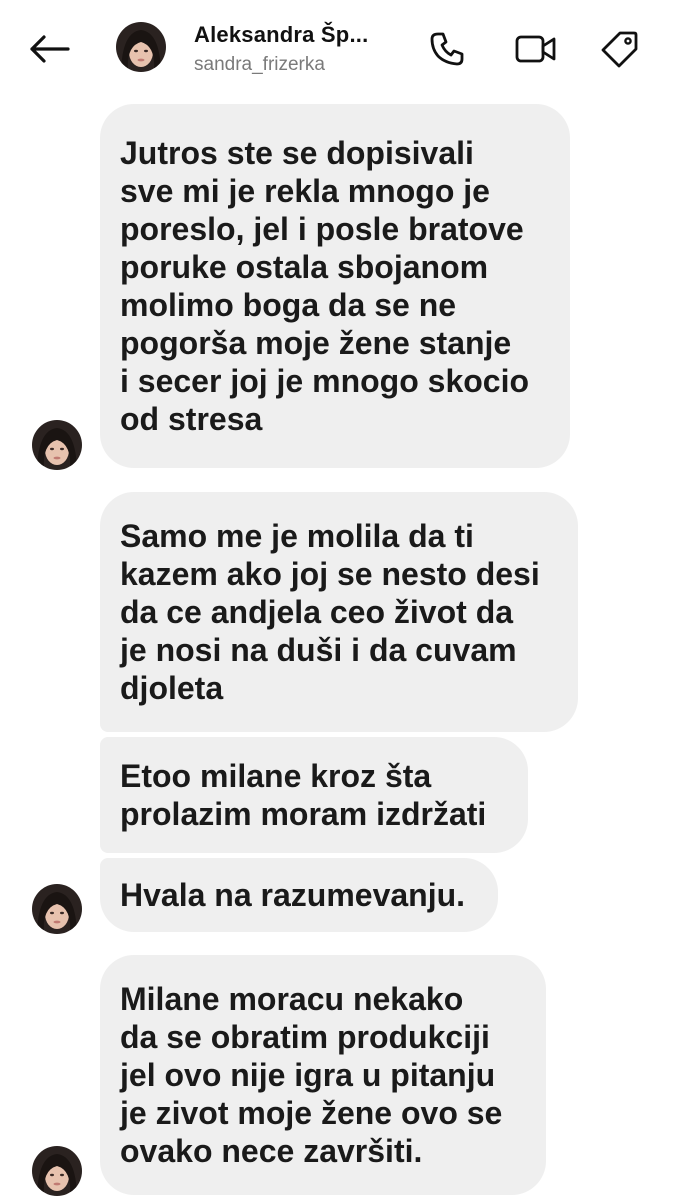 This screenshot has width=676, height=1201. I want to click on arrow-left-icon, so click(50, 49).